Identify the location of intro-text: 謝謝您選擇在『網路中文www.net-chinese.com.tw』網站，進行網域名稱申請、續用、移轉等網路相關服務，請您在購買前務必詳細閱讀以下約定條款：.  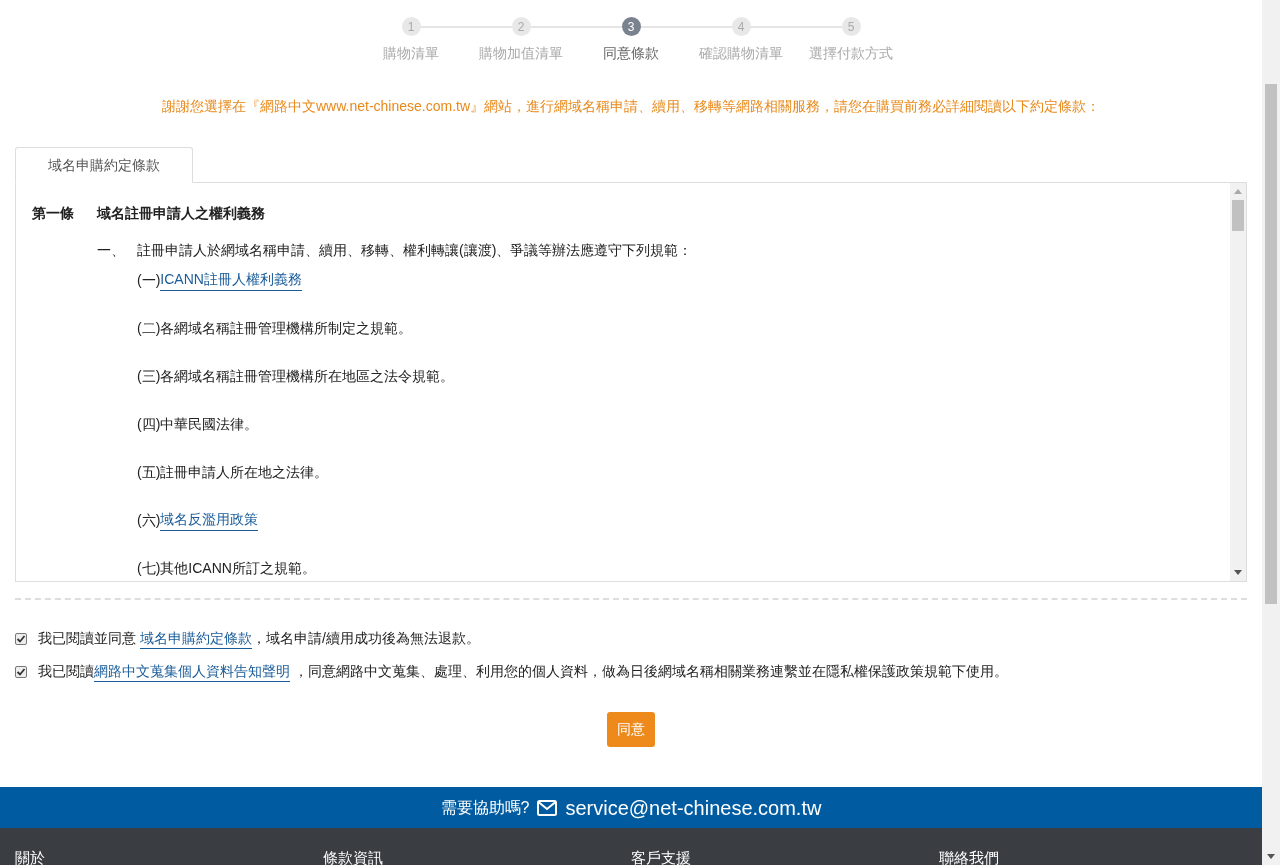
(631, 106).